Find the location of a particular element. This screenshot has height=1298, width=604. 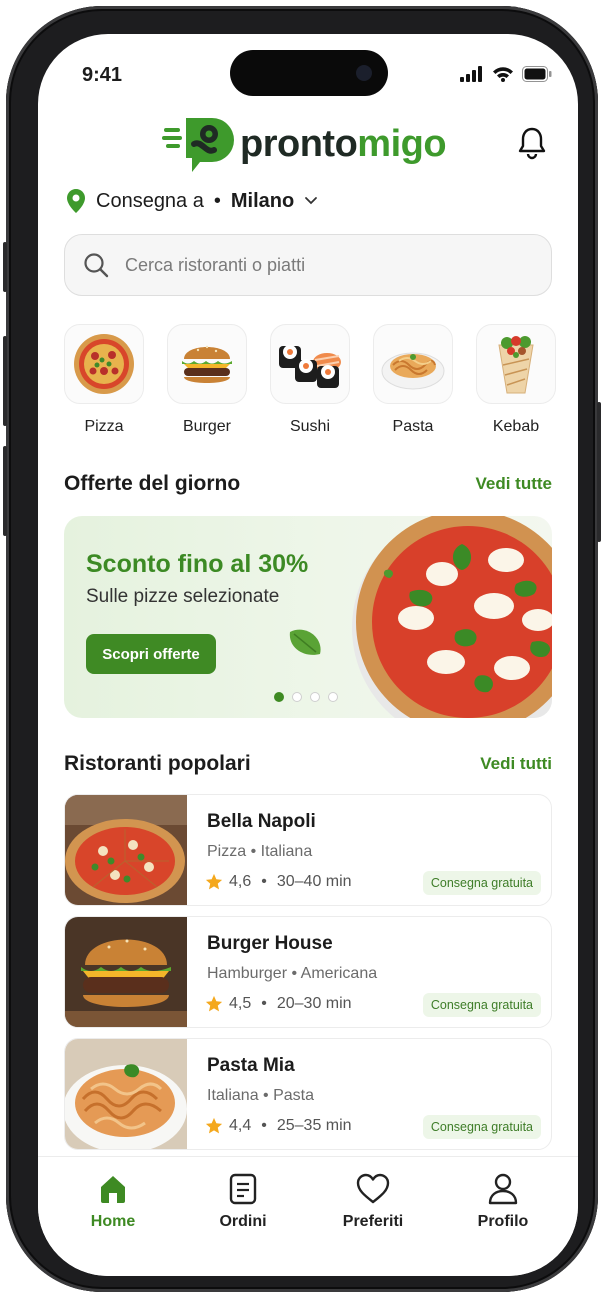

tab-label: Home is located at coordinates (113, 1221).